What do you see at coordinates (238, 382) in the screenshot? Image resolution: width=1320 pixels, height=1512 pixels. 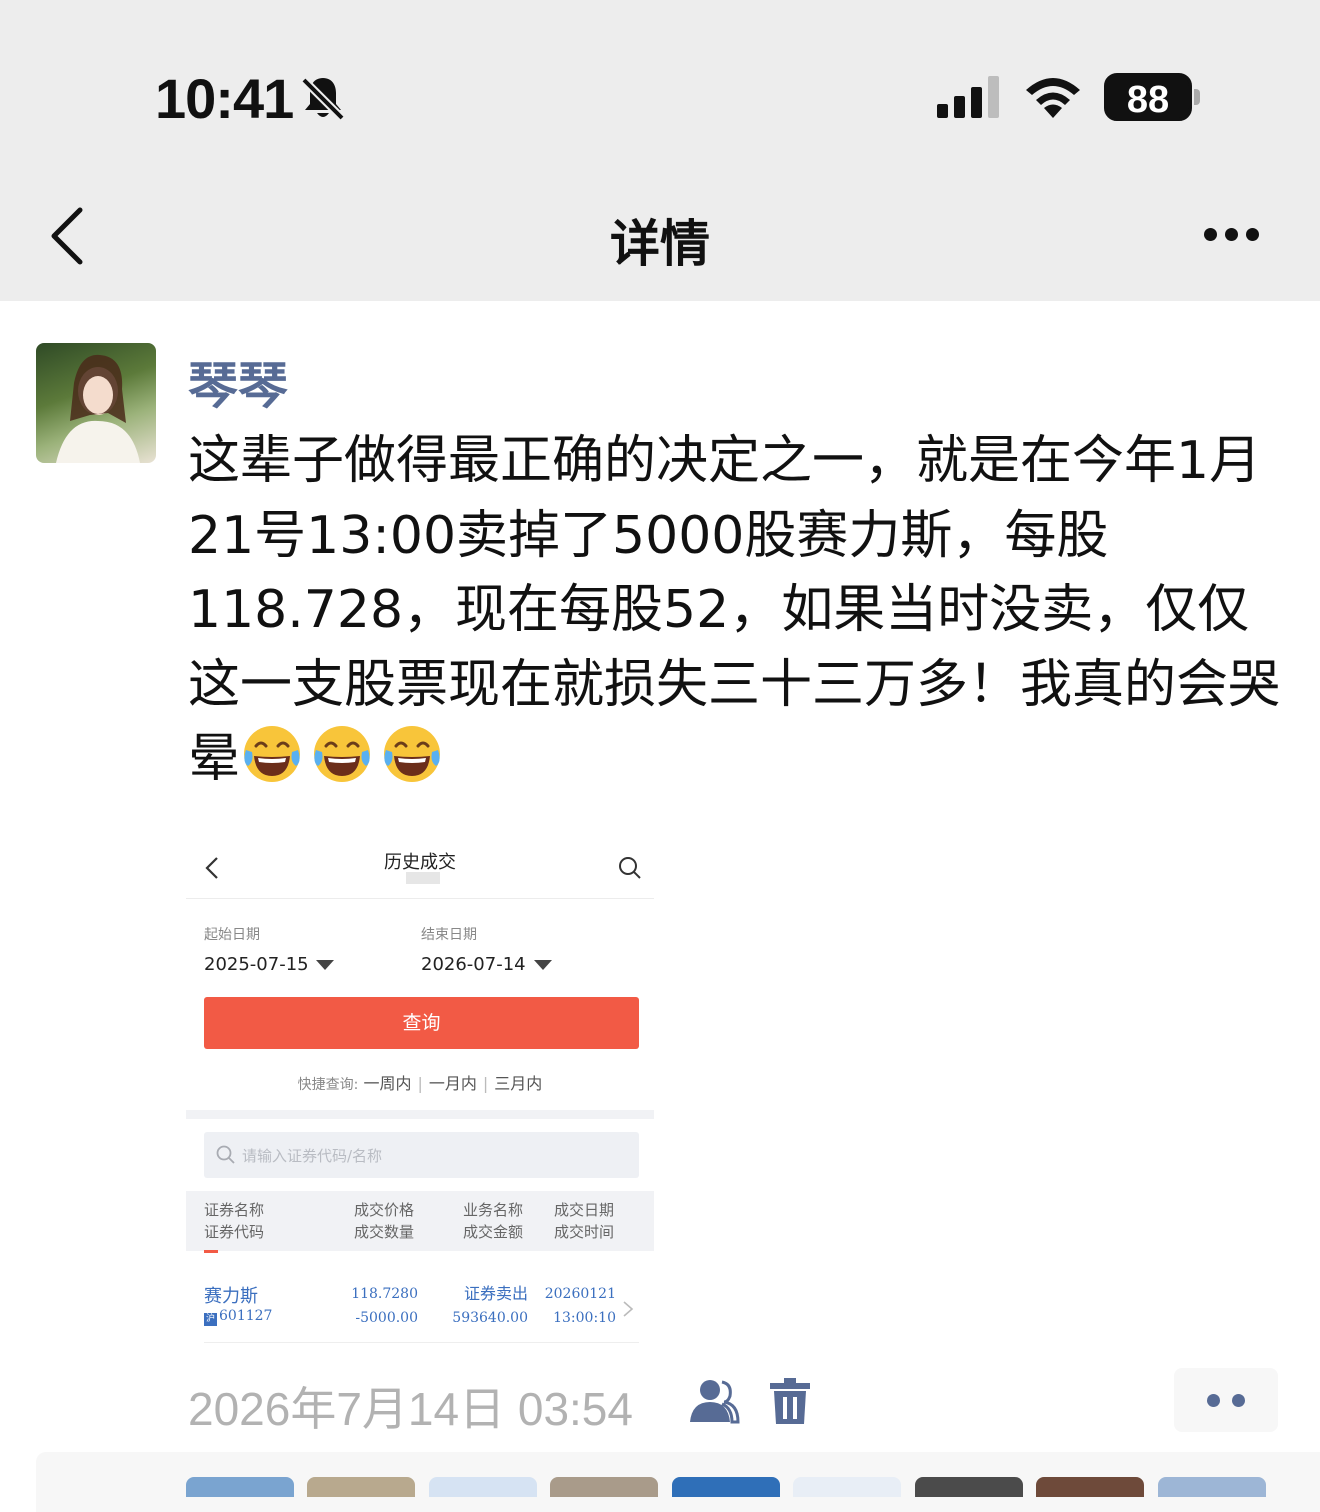 I see `author-name: 琴琴` at bounding box center [238, 382].